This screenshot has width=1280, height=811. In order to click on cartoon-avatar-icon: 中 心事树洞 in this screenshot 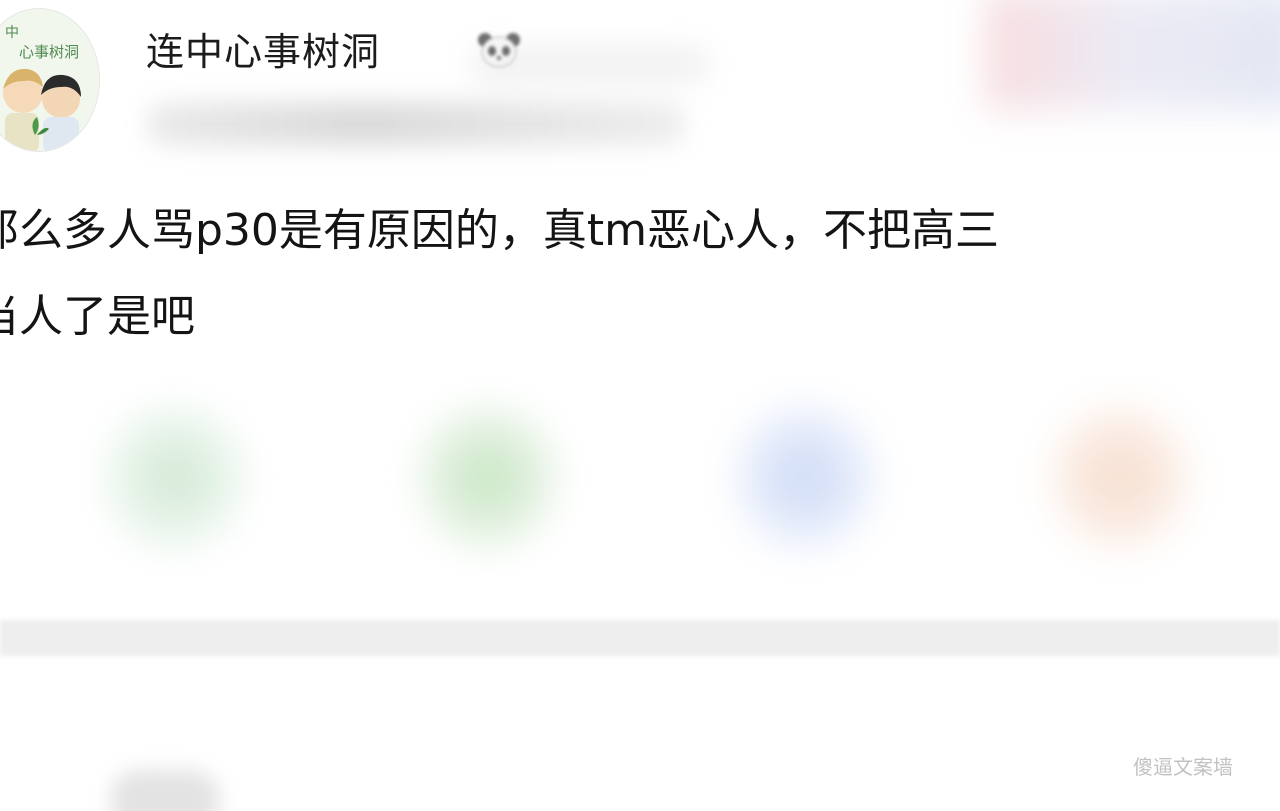, I will do `click(49, 80)`.